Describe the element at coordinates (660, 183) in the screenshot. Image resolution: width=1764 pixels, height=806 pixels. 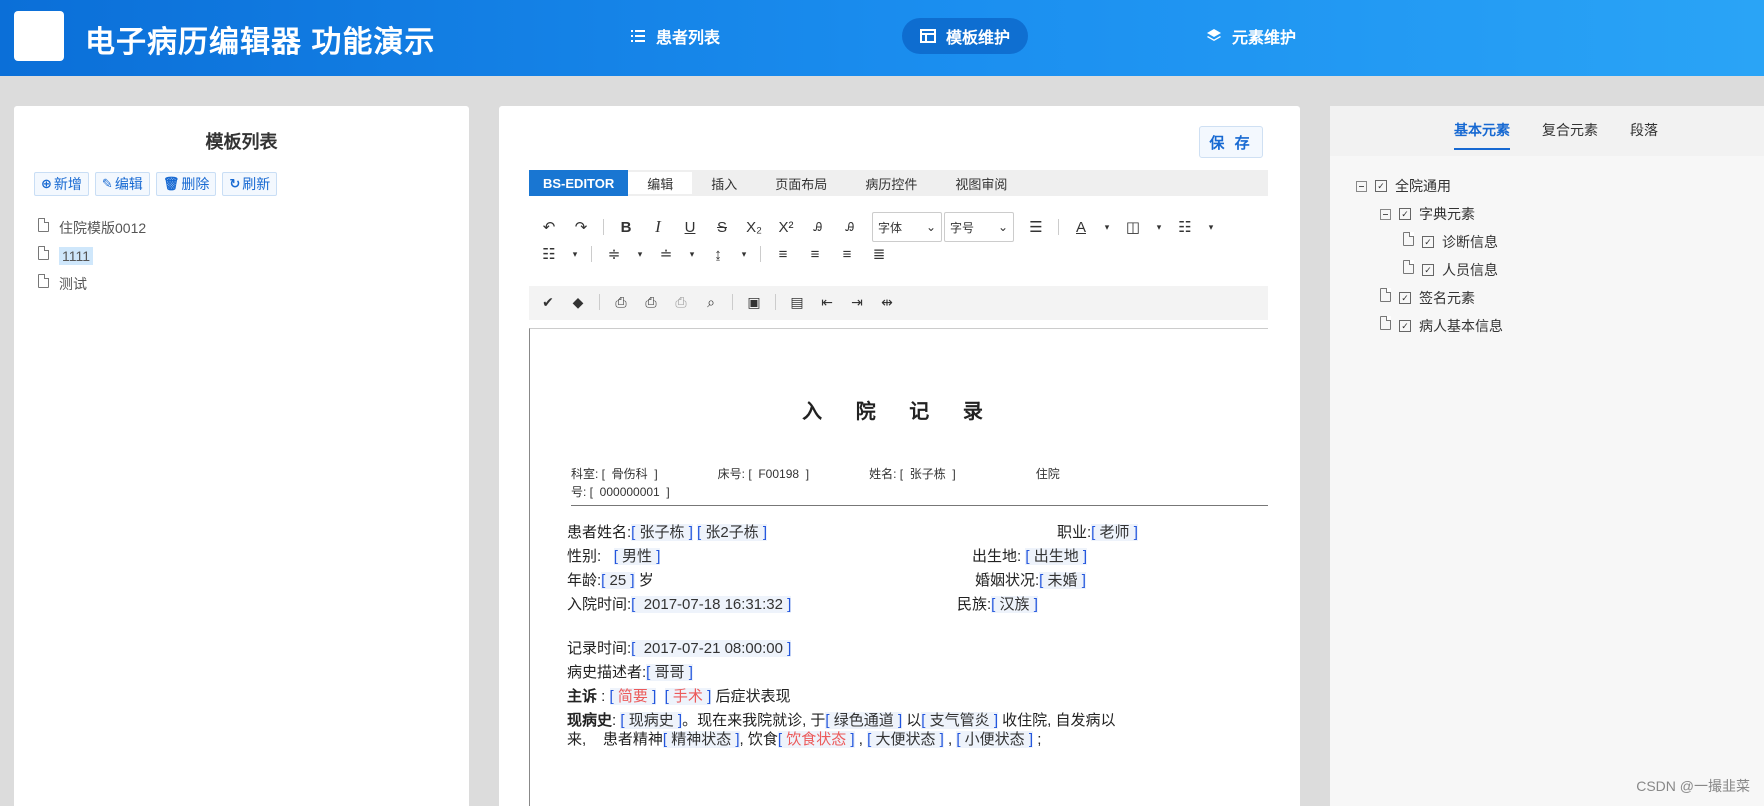
I see `tab-edit: 编辑` at that location.